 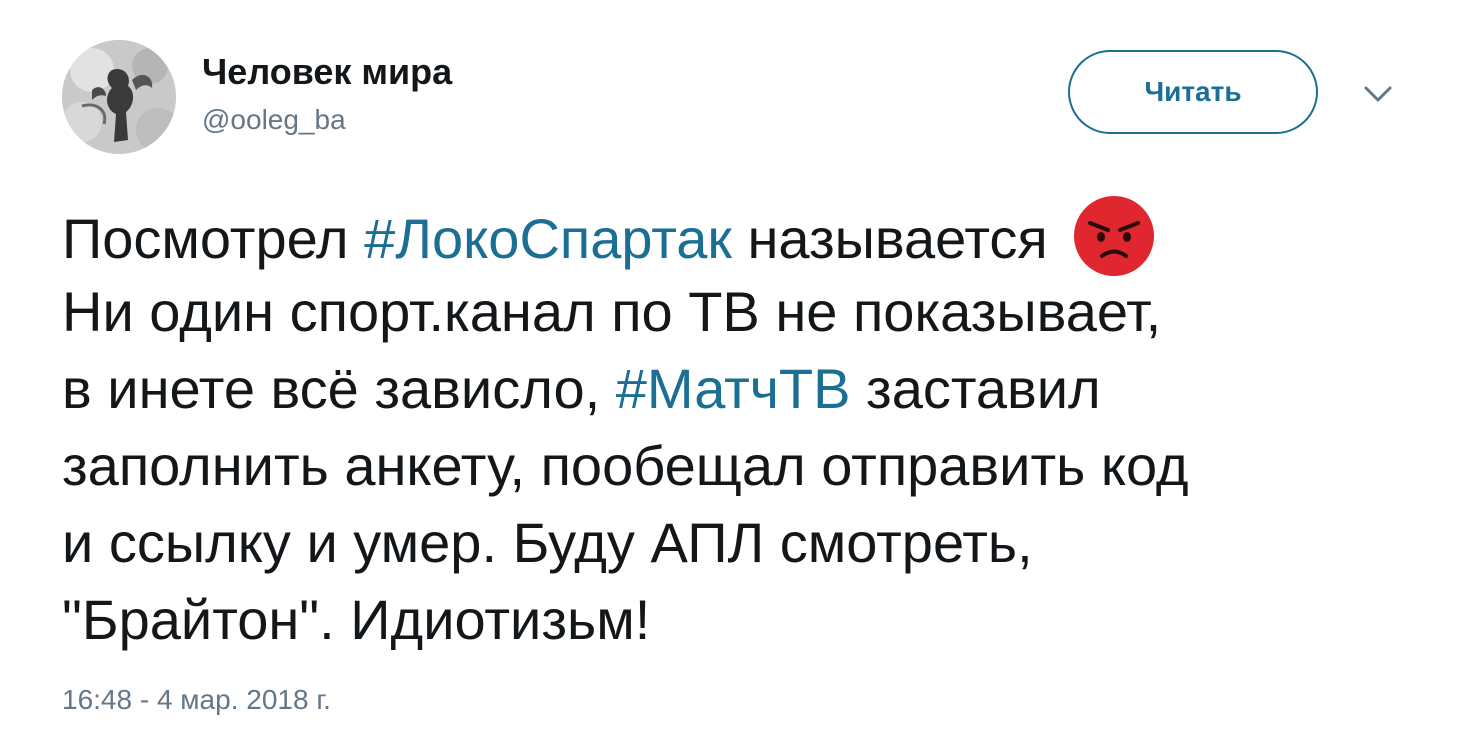 I want to click on tweet-text-segment: заставил, so click(x=975, y=388).